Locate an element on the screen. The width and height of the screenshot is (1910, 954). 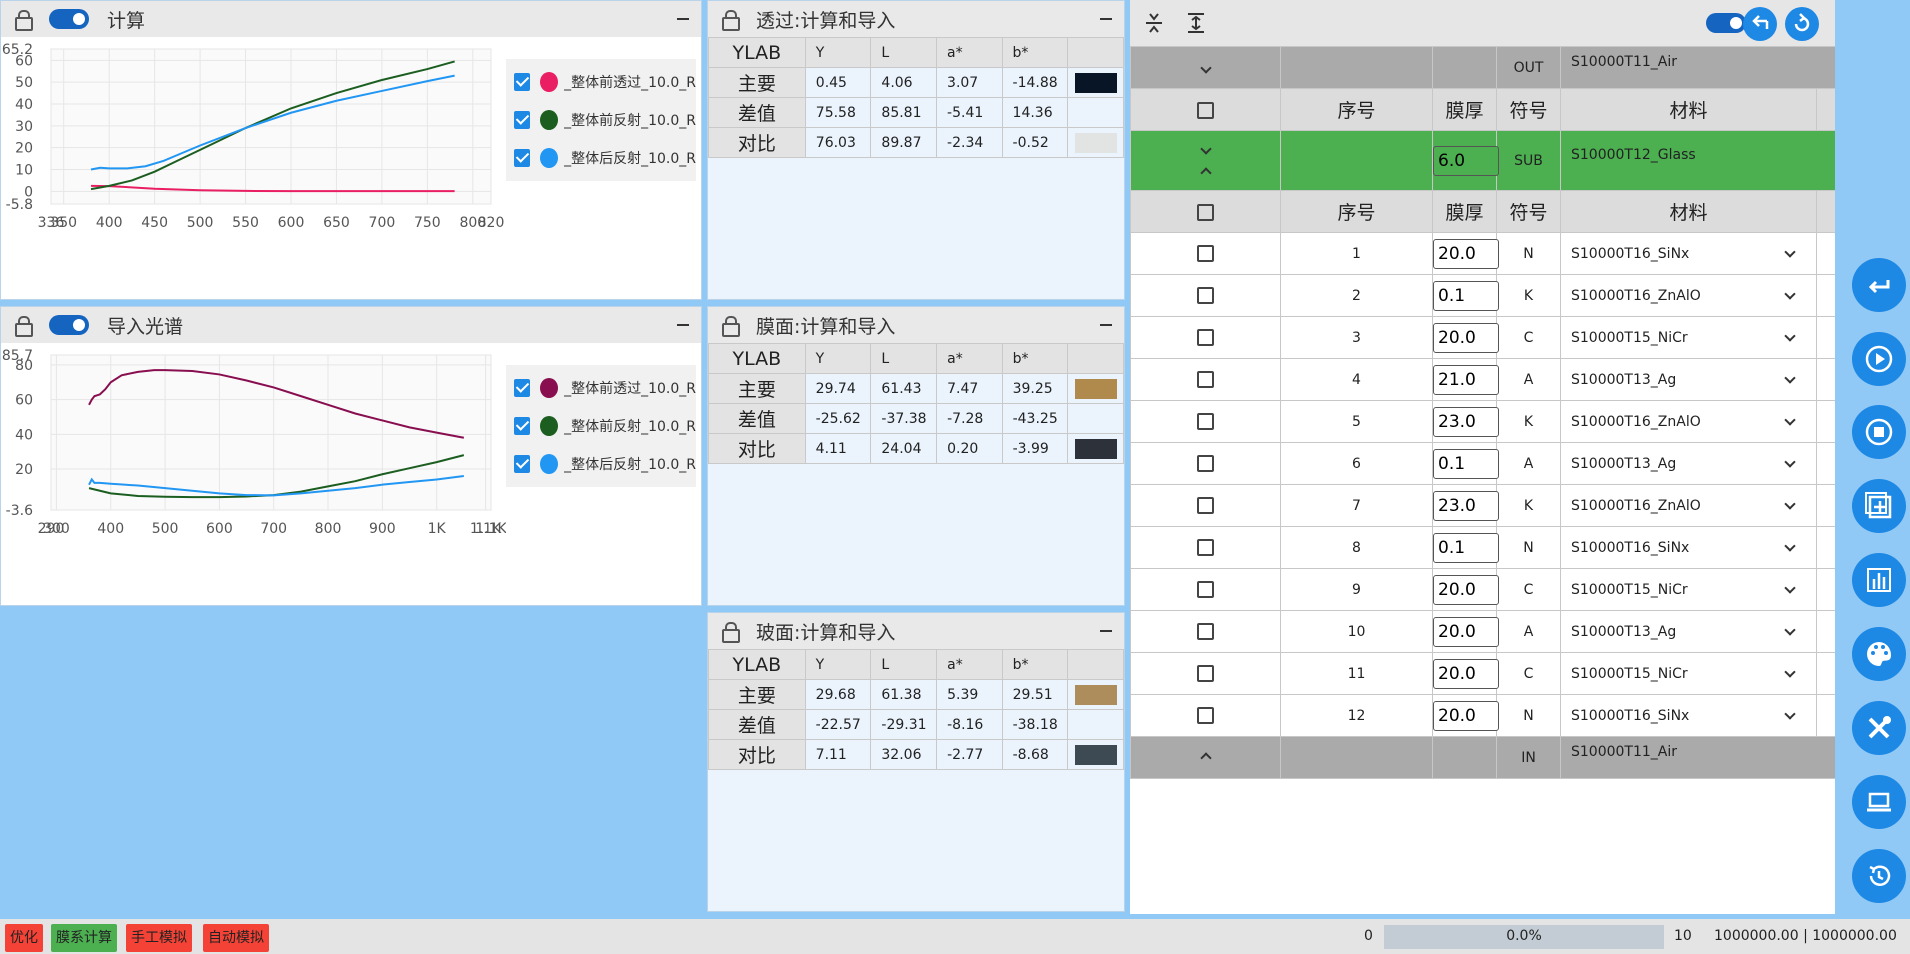
status-action-button: 膜系计算 is located at coordinates (84, 938).